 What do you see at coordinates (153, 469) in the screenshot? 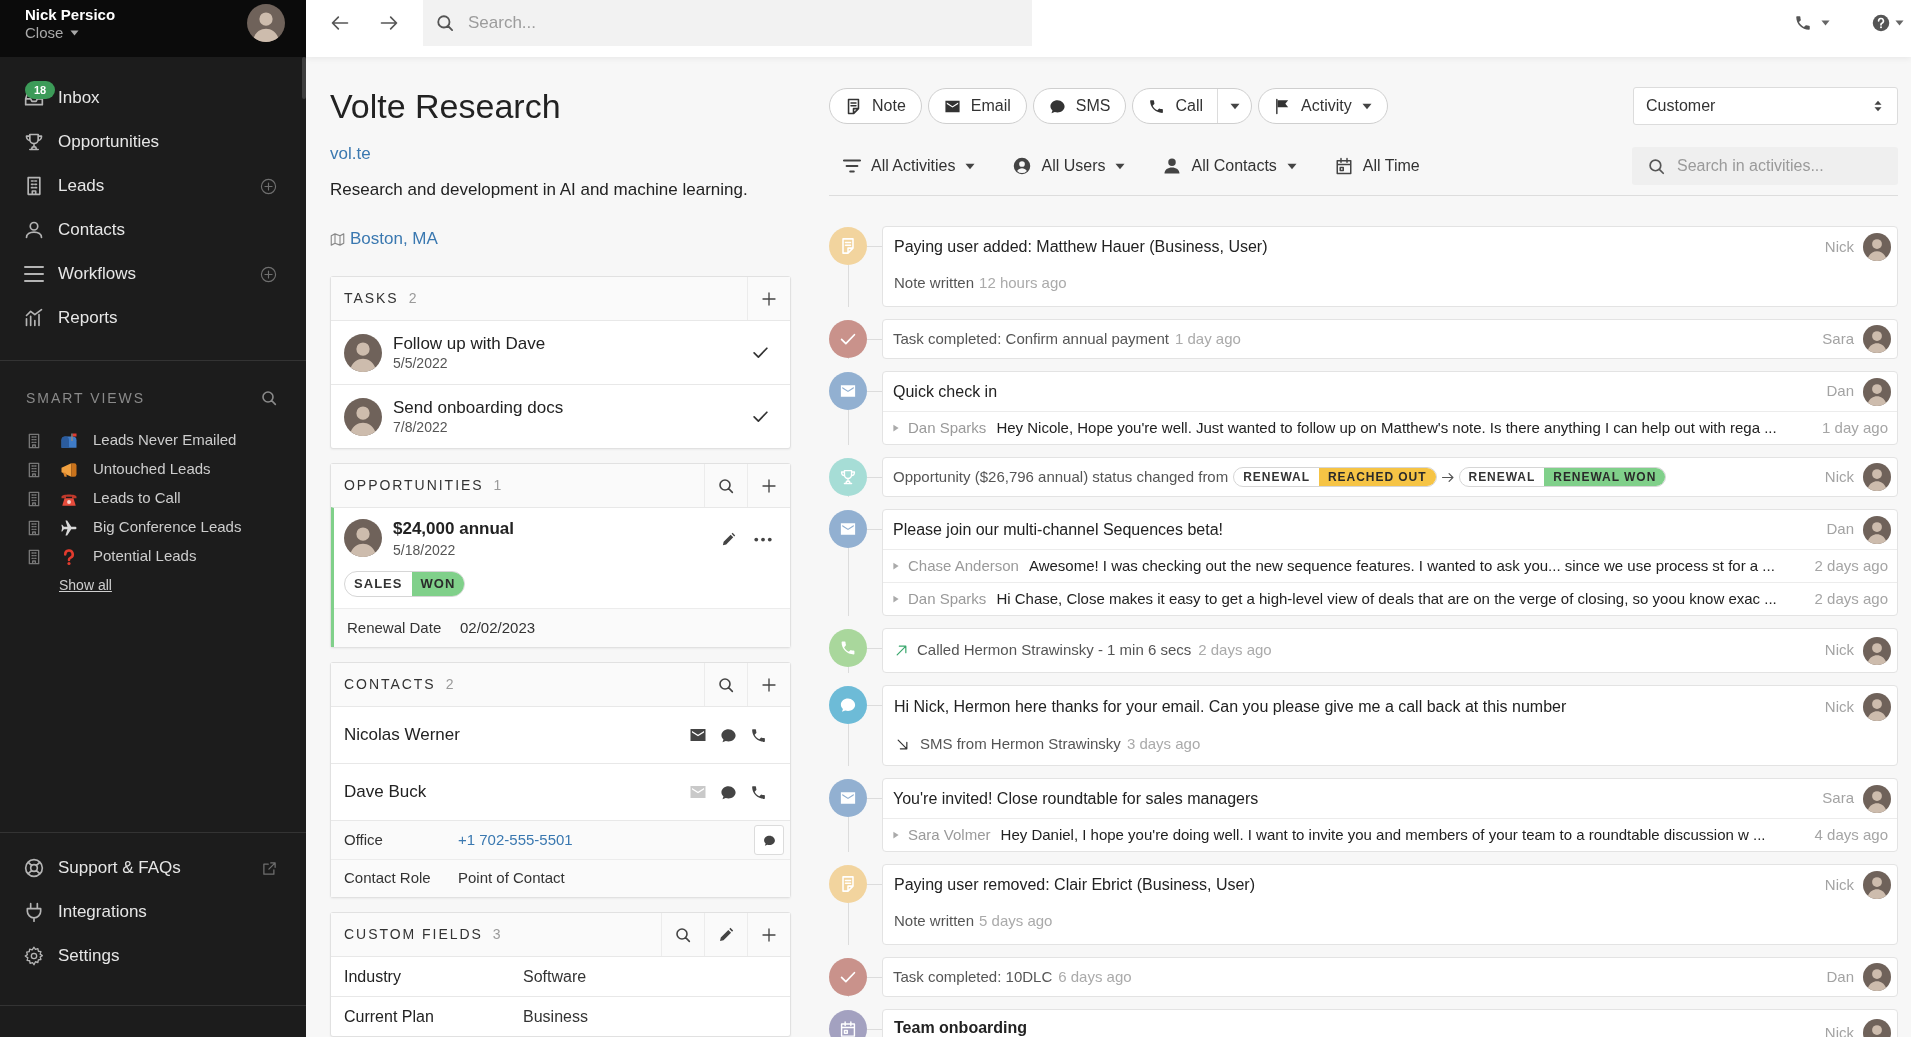
I see `smart-view-link: Untouched Leads` at bounding box center [153, 469].